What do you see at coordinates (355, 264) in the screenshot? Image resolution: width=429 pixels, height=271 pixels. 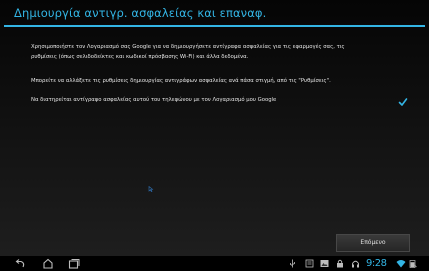 I see `headset-icon` at bounding box center [355, 264].